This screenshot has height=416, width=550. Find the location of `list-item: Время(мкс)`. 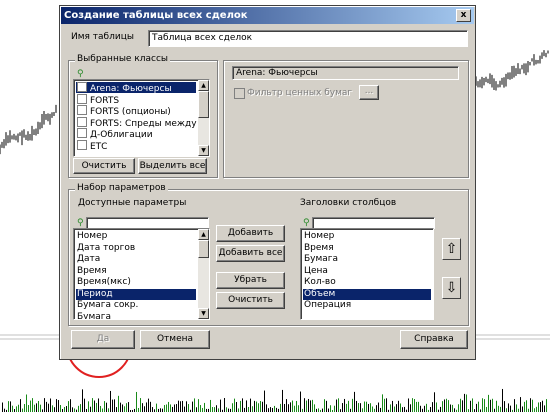

list-item: Время(мкс) is located at coordinates (136, 282).